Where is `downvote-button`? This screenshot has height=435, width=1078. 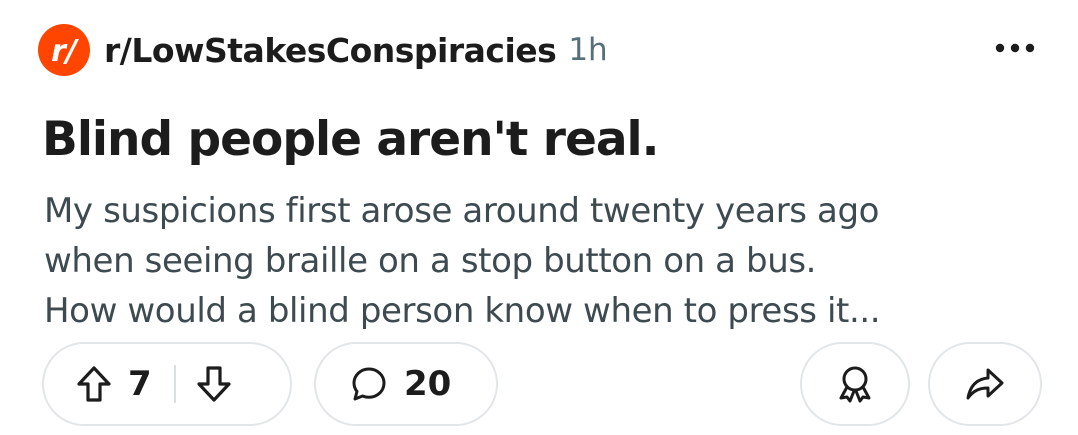 downvote-button is located at coordinates (214, 384).